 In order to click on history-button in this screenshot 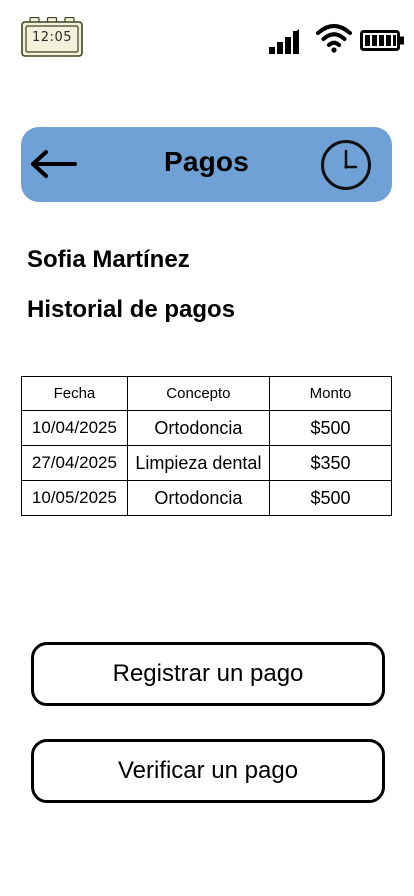, I will do `click(346, 165)`.